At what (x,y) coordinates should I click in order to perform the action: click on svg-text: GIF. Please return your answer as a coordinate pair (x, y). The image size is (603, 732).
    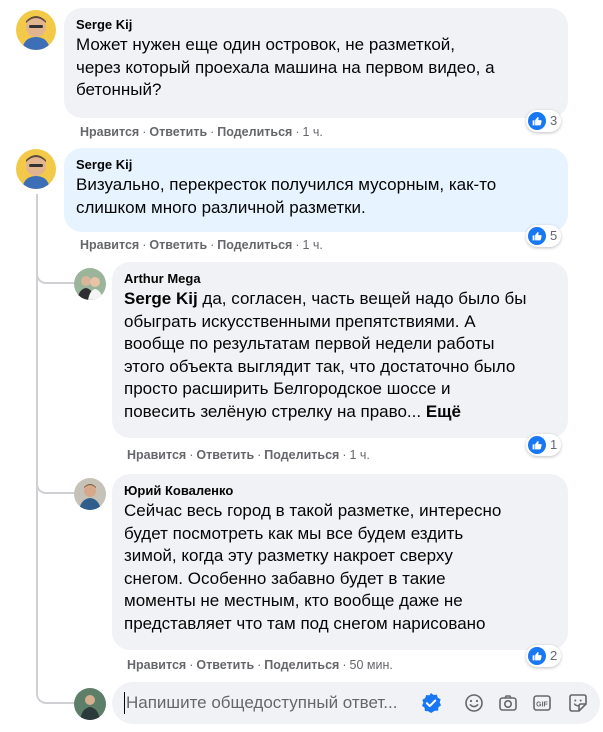
    Looking at the image, I should click on (542, 704).